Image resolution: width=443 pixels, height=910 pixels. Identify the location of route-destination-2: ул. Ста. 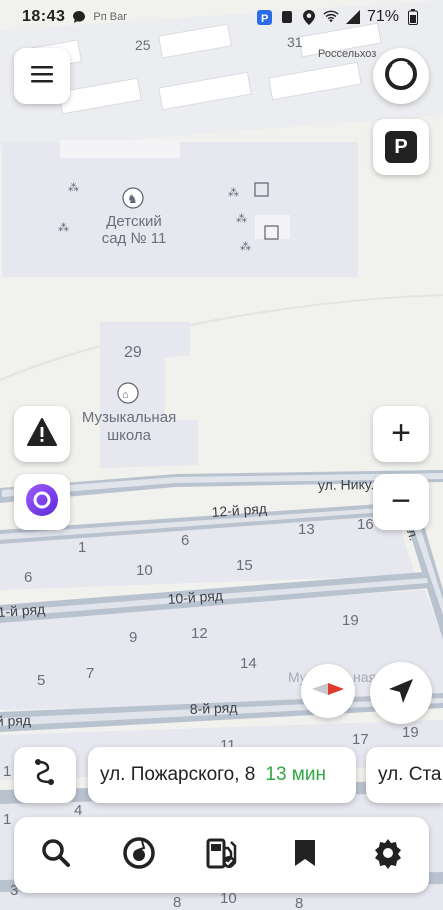
(410, 774).